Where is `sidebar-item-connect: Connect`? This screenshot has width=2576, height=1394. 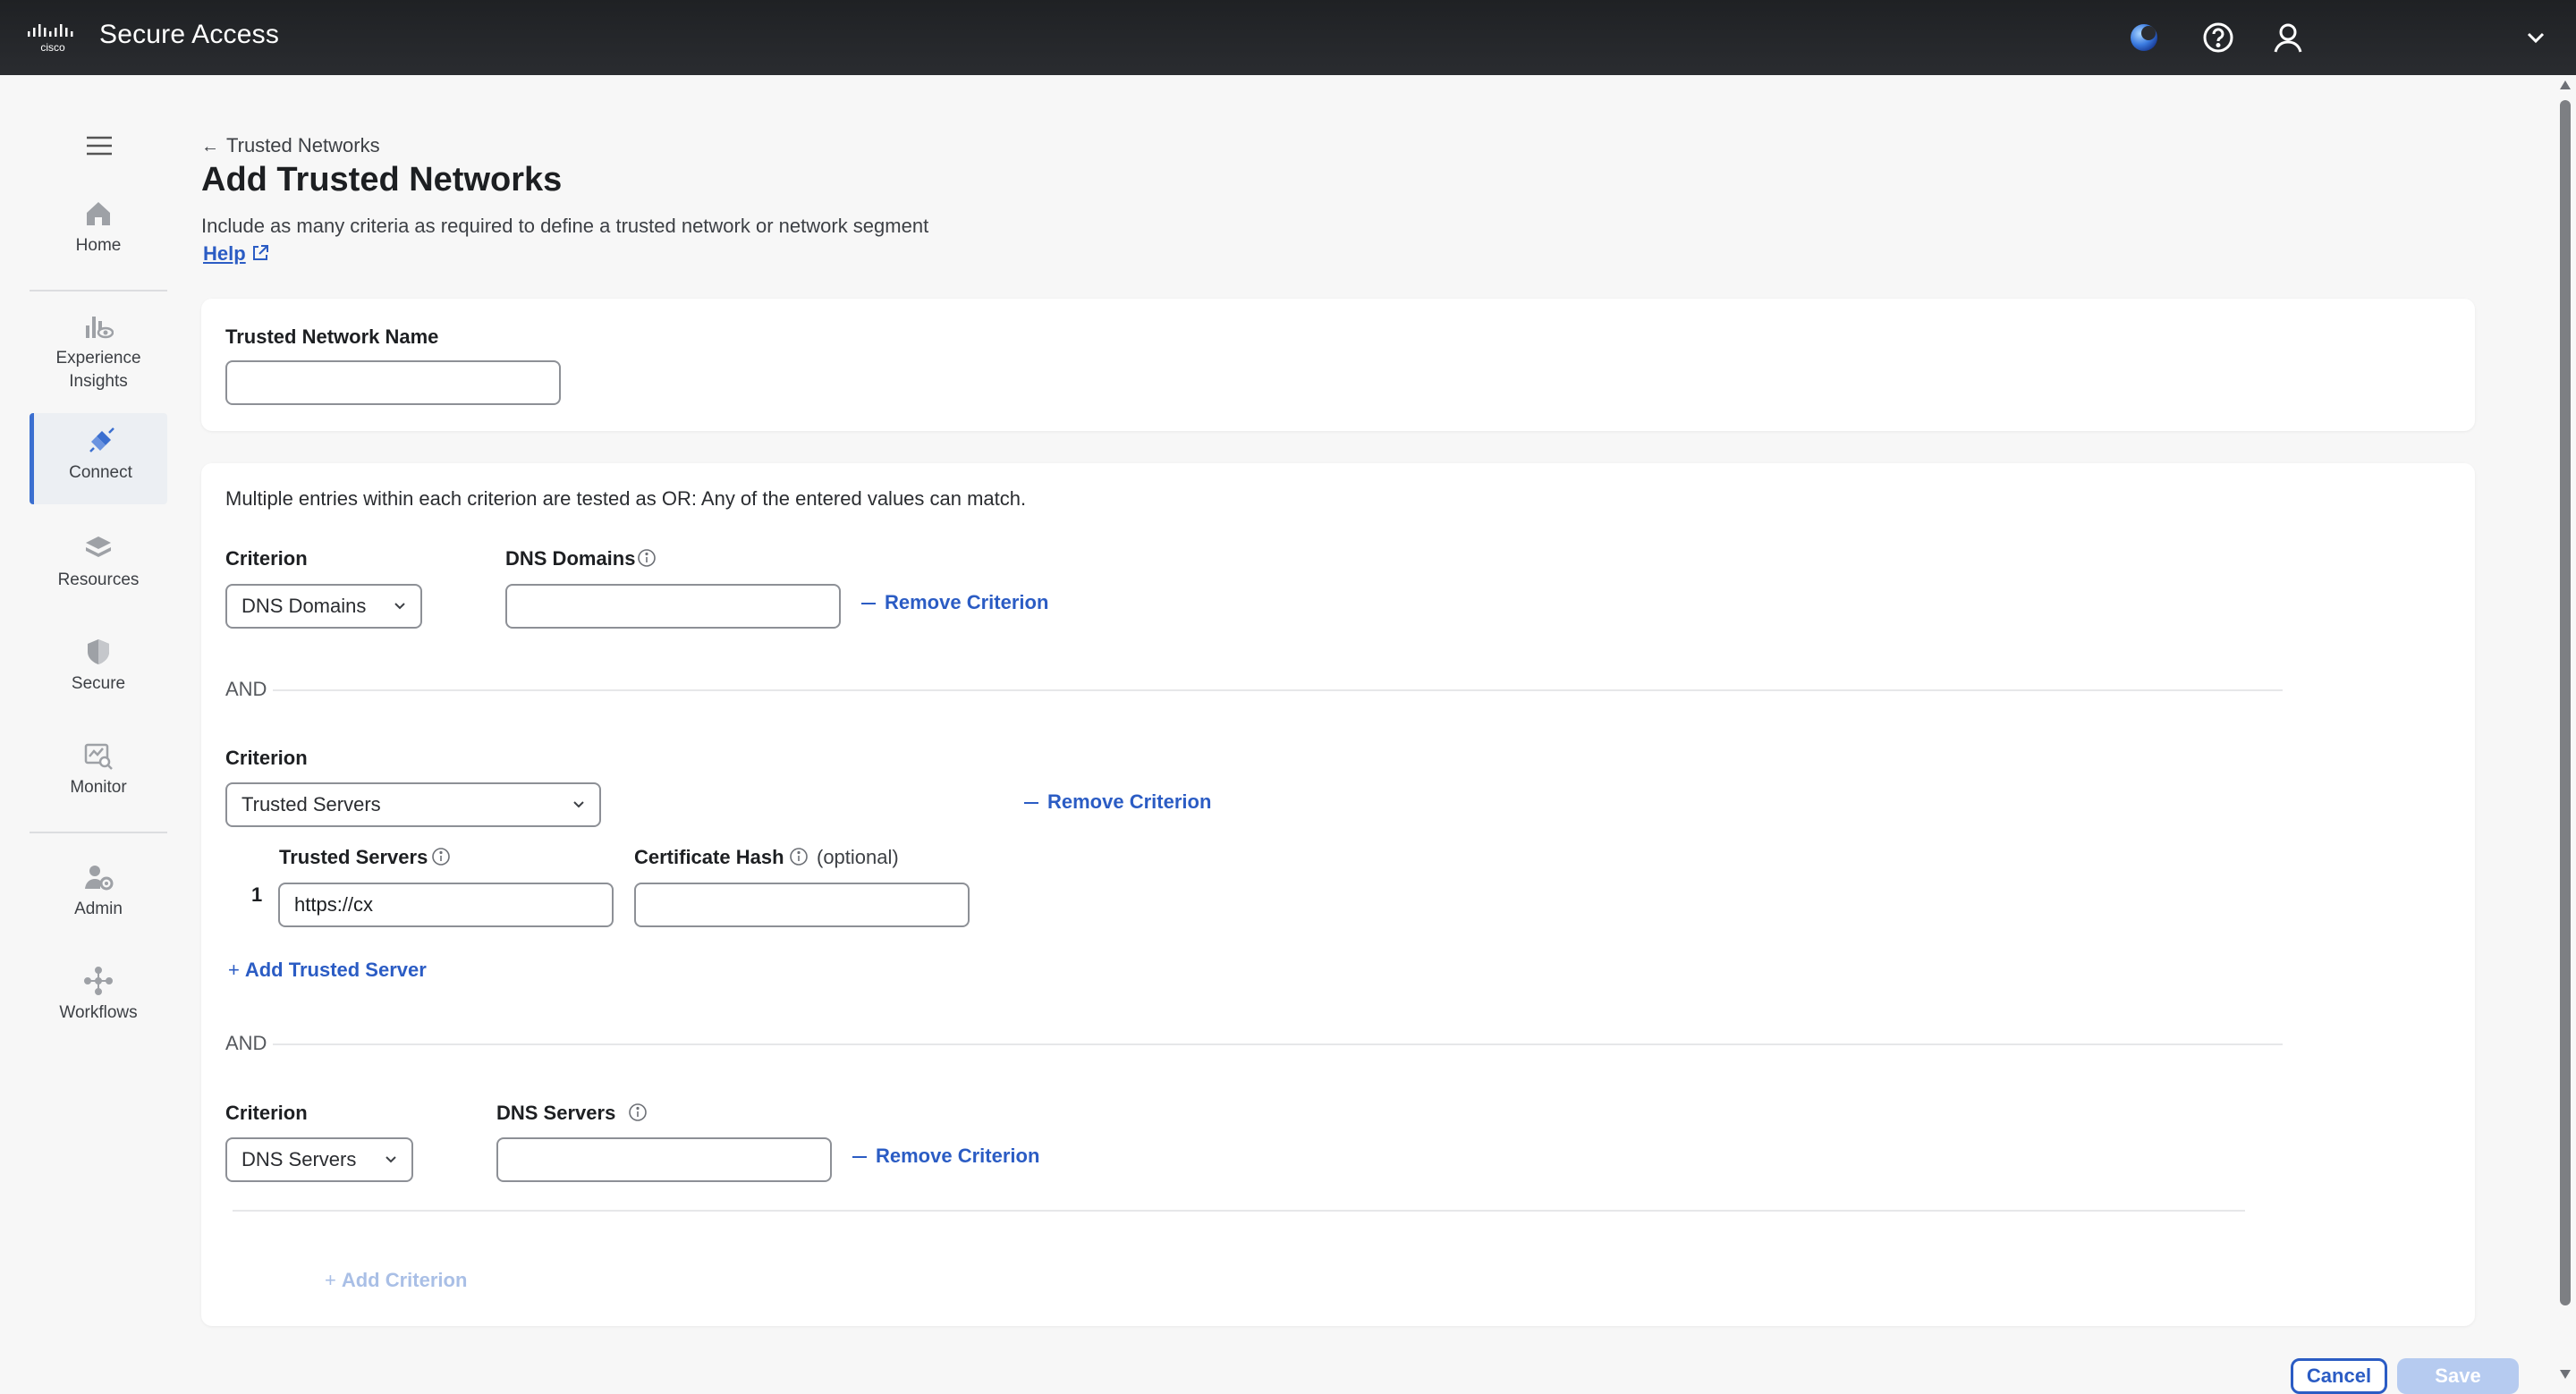 sidebar-item-connect: Connect is located at coordinates (98, 458).